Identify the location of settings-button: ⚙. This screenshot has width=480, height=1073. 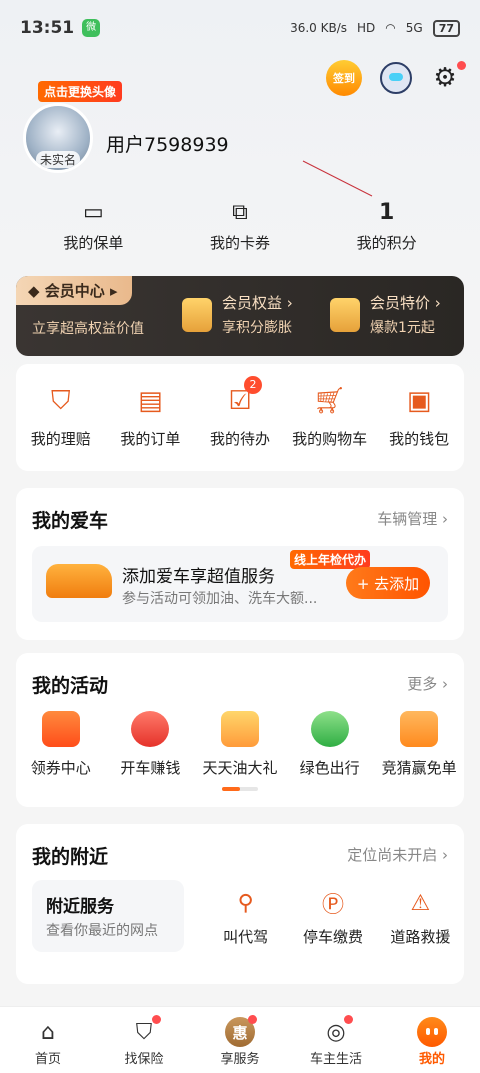
(448, 77).